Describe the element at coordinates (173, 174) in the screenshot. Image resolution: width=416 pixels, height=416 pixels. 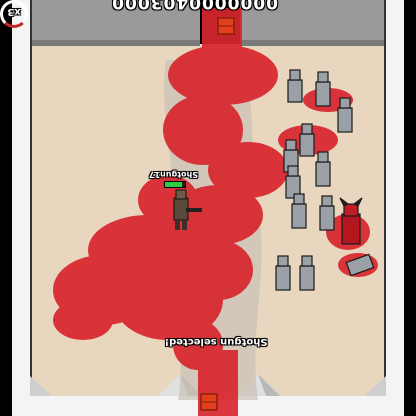
I see `player-name-tag: Shotgun17` at that location.